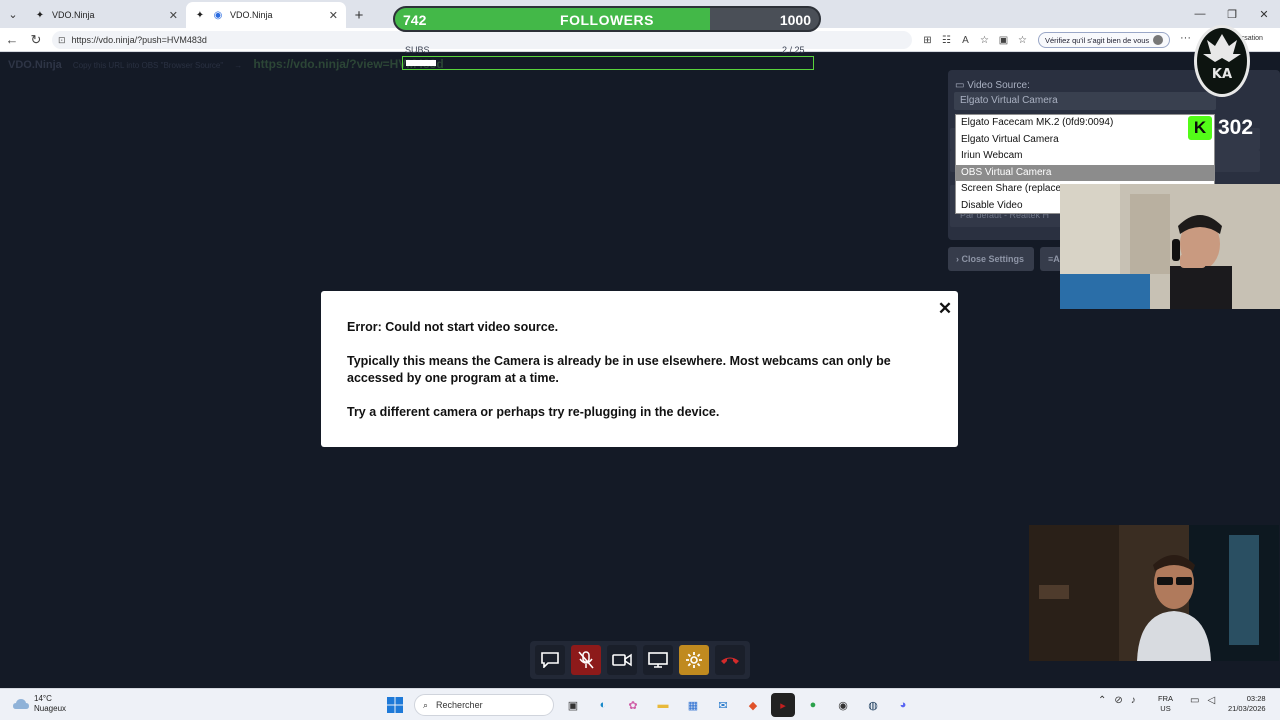 This screenshot has height=720, width=1280. I want to click on network-off-icon: ⊘, so click(1118, 700).